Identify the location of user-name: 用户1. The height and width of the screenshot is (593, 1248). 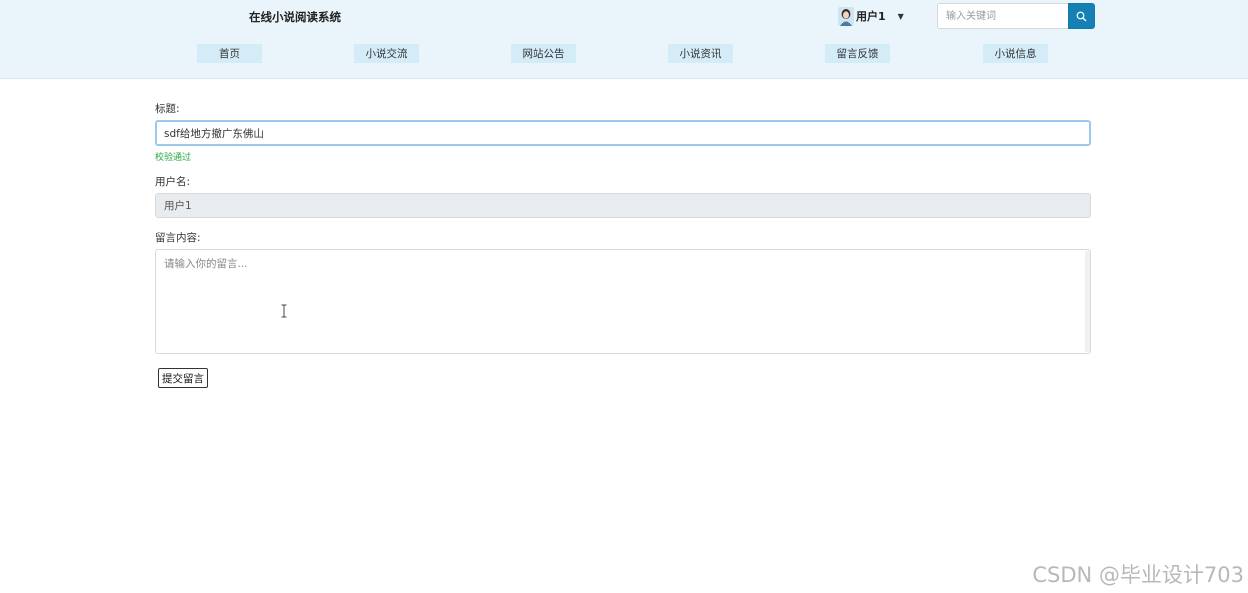
(871, 16).